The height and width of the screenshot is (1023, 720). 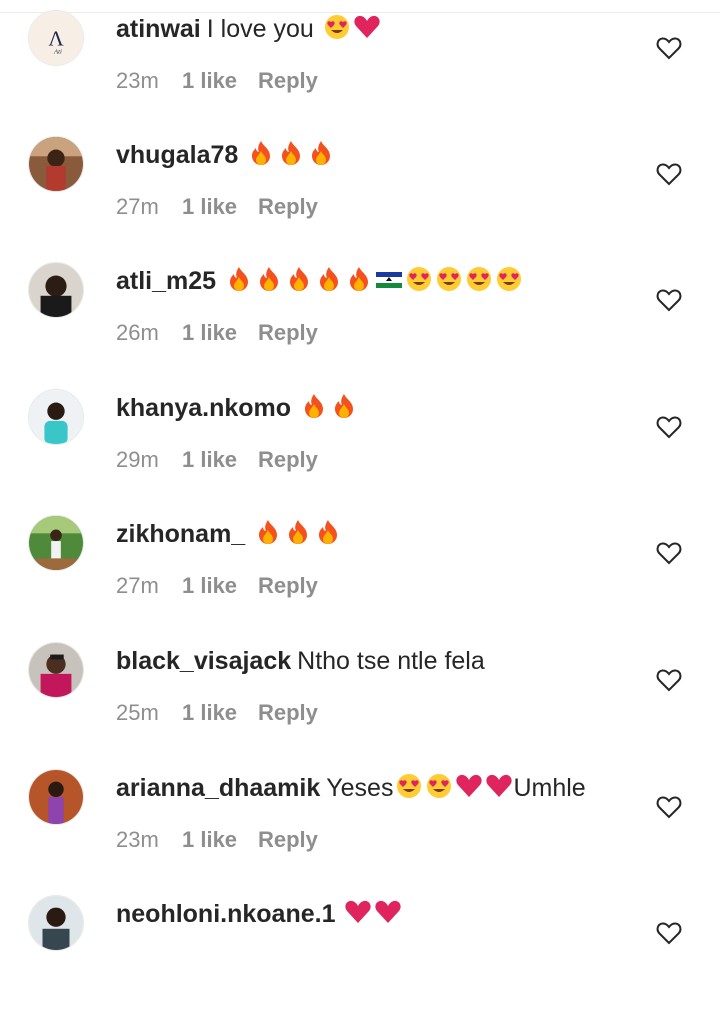 I want to click on comment-meta: 25m 1 like Reply, so click(x=217, y=713).